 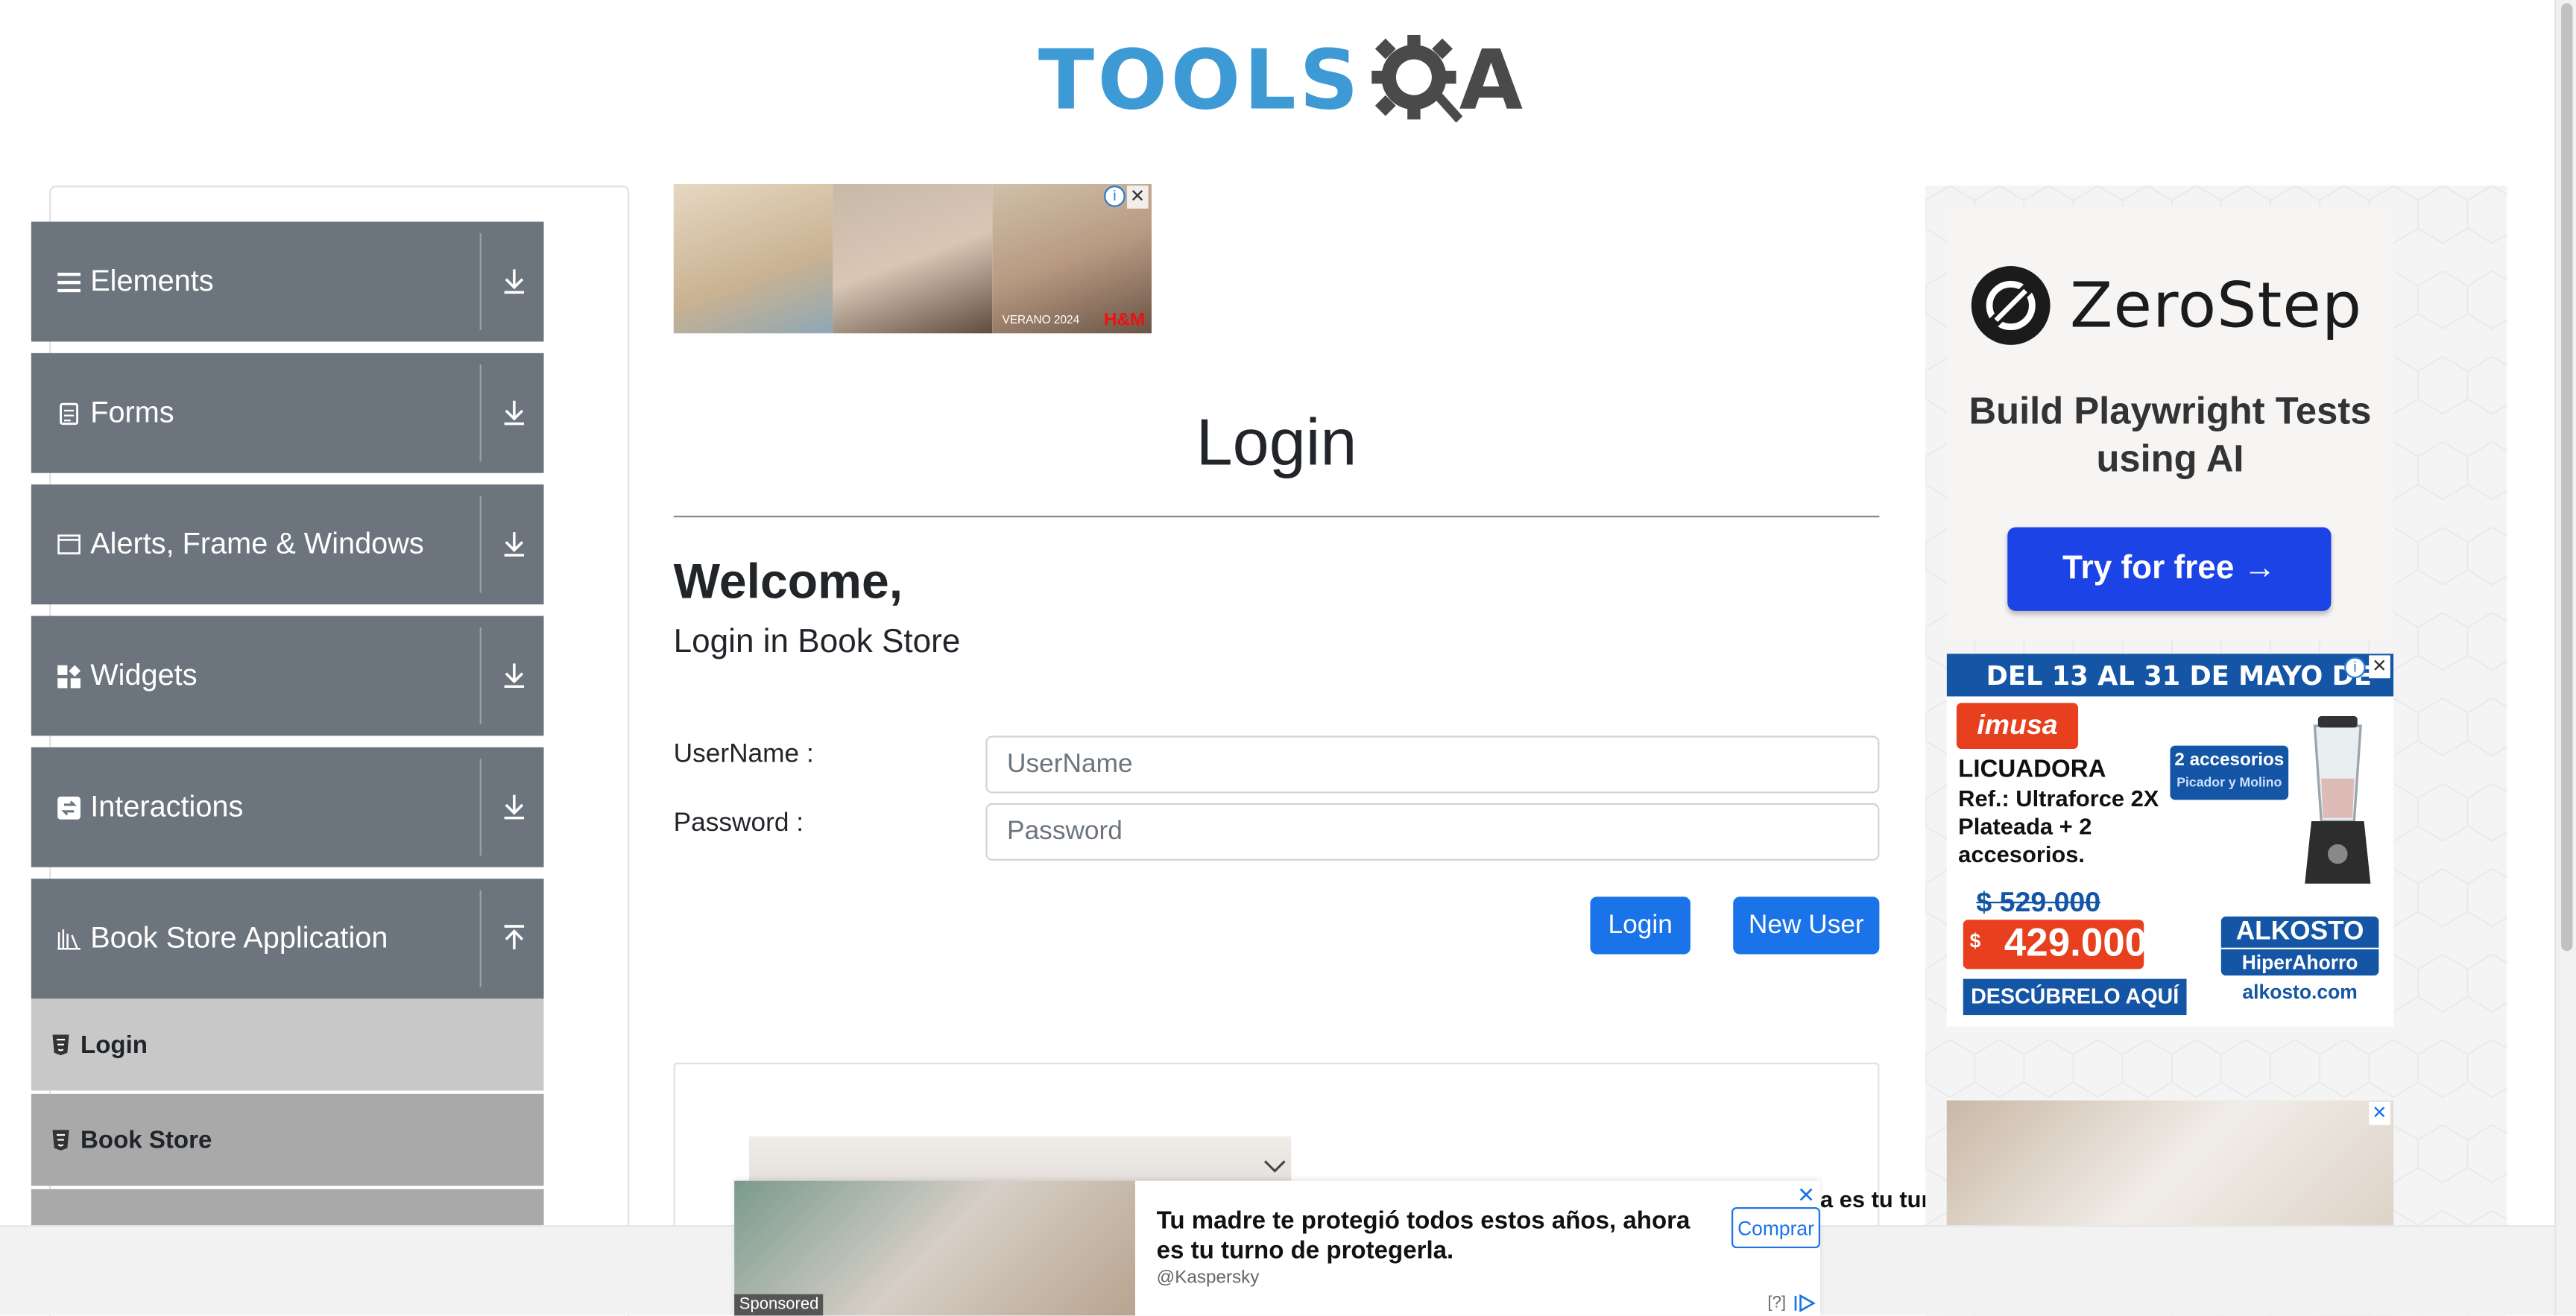 What do you see at coordinates (287, 1045) in the screenshot?
I see `submenu-item-login: Login` at bounding box center [287, 1045].